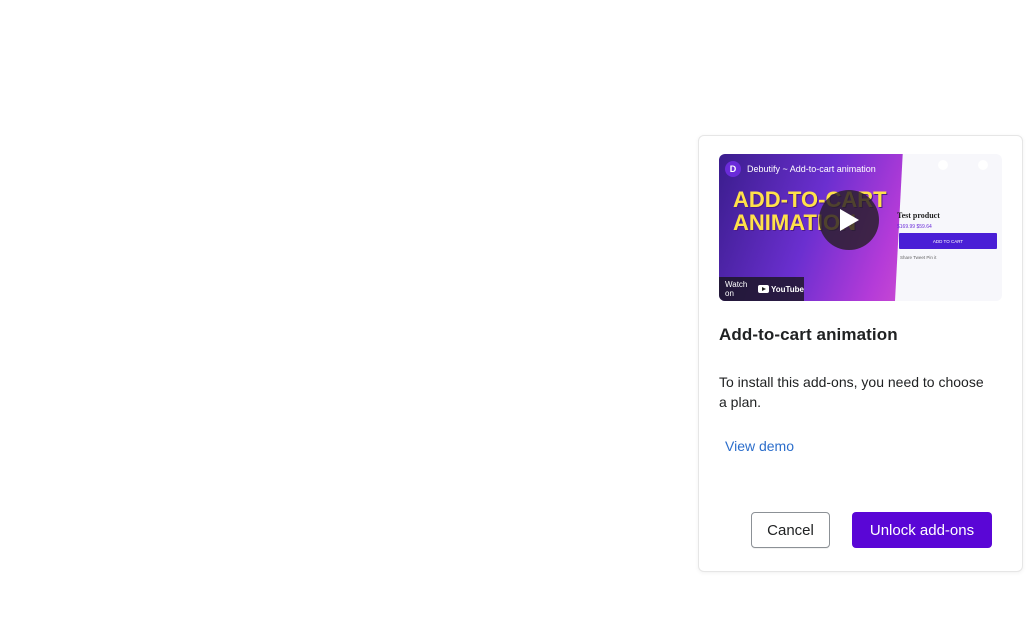  Describe the element at coordinates (914, 227) in the screenshot. I see `video-product-price: $169.99 $59.64` at that location.